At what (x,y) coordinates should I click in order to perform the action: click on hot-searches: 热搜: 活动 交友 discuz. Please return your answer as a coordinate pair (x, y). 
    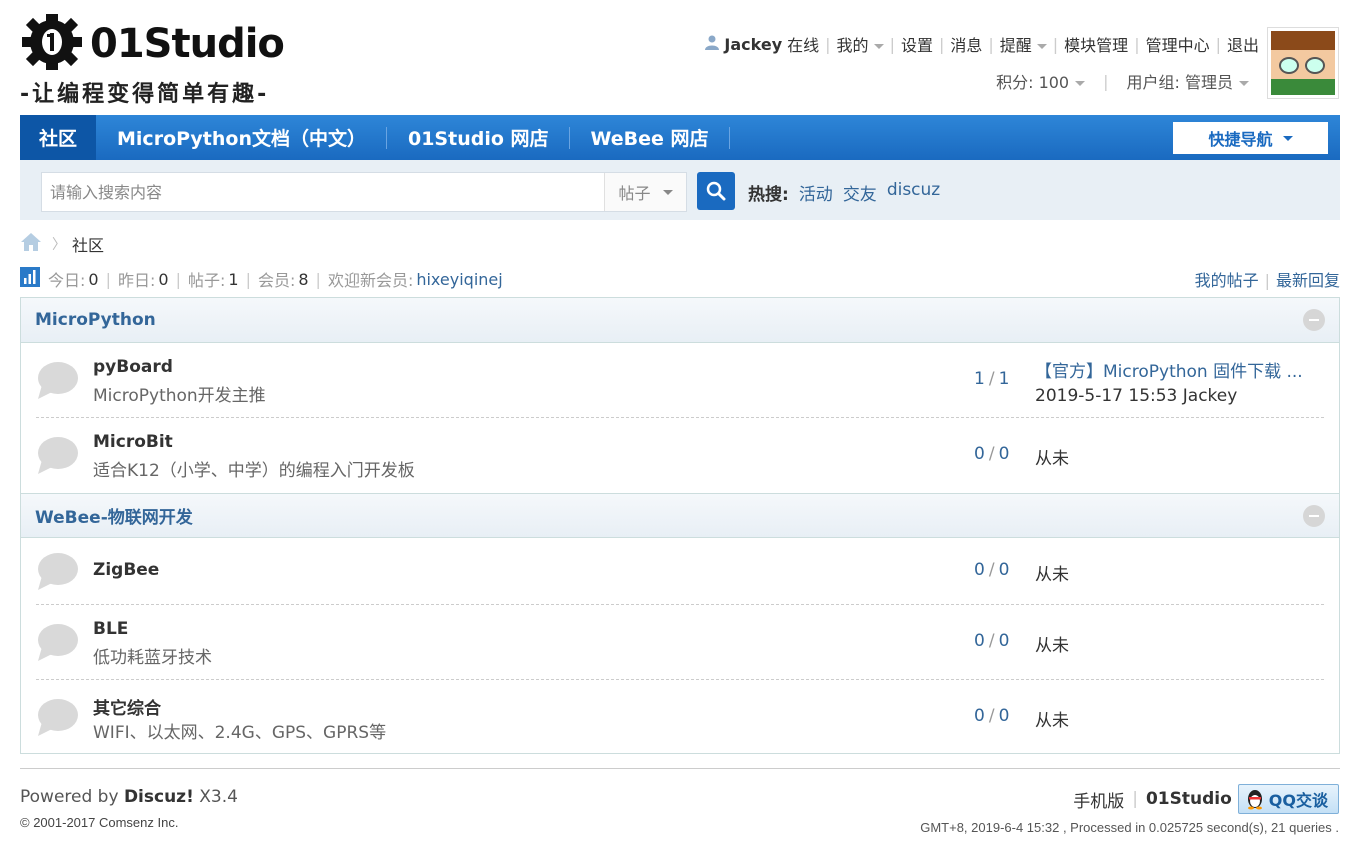
    Looking at the image, I should click on (844, 192).